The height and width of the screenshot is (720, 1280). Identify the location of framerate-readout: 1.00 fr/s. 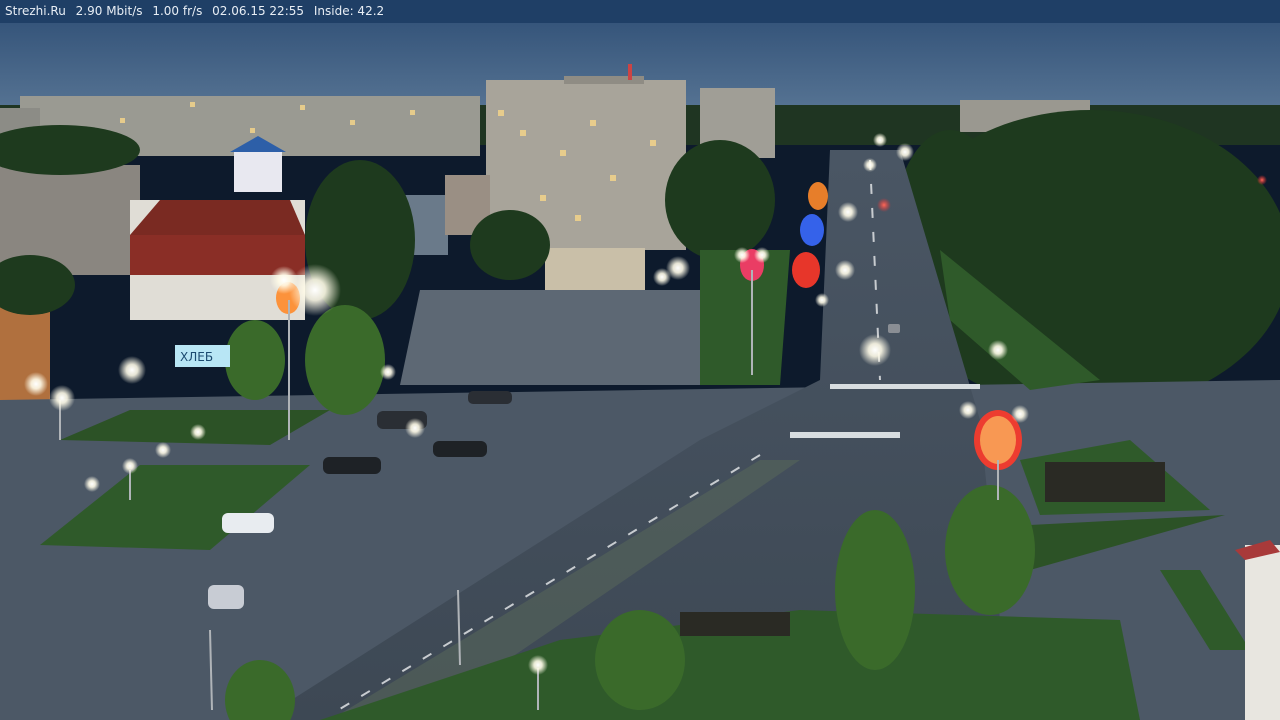
(177, 11).